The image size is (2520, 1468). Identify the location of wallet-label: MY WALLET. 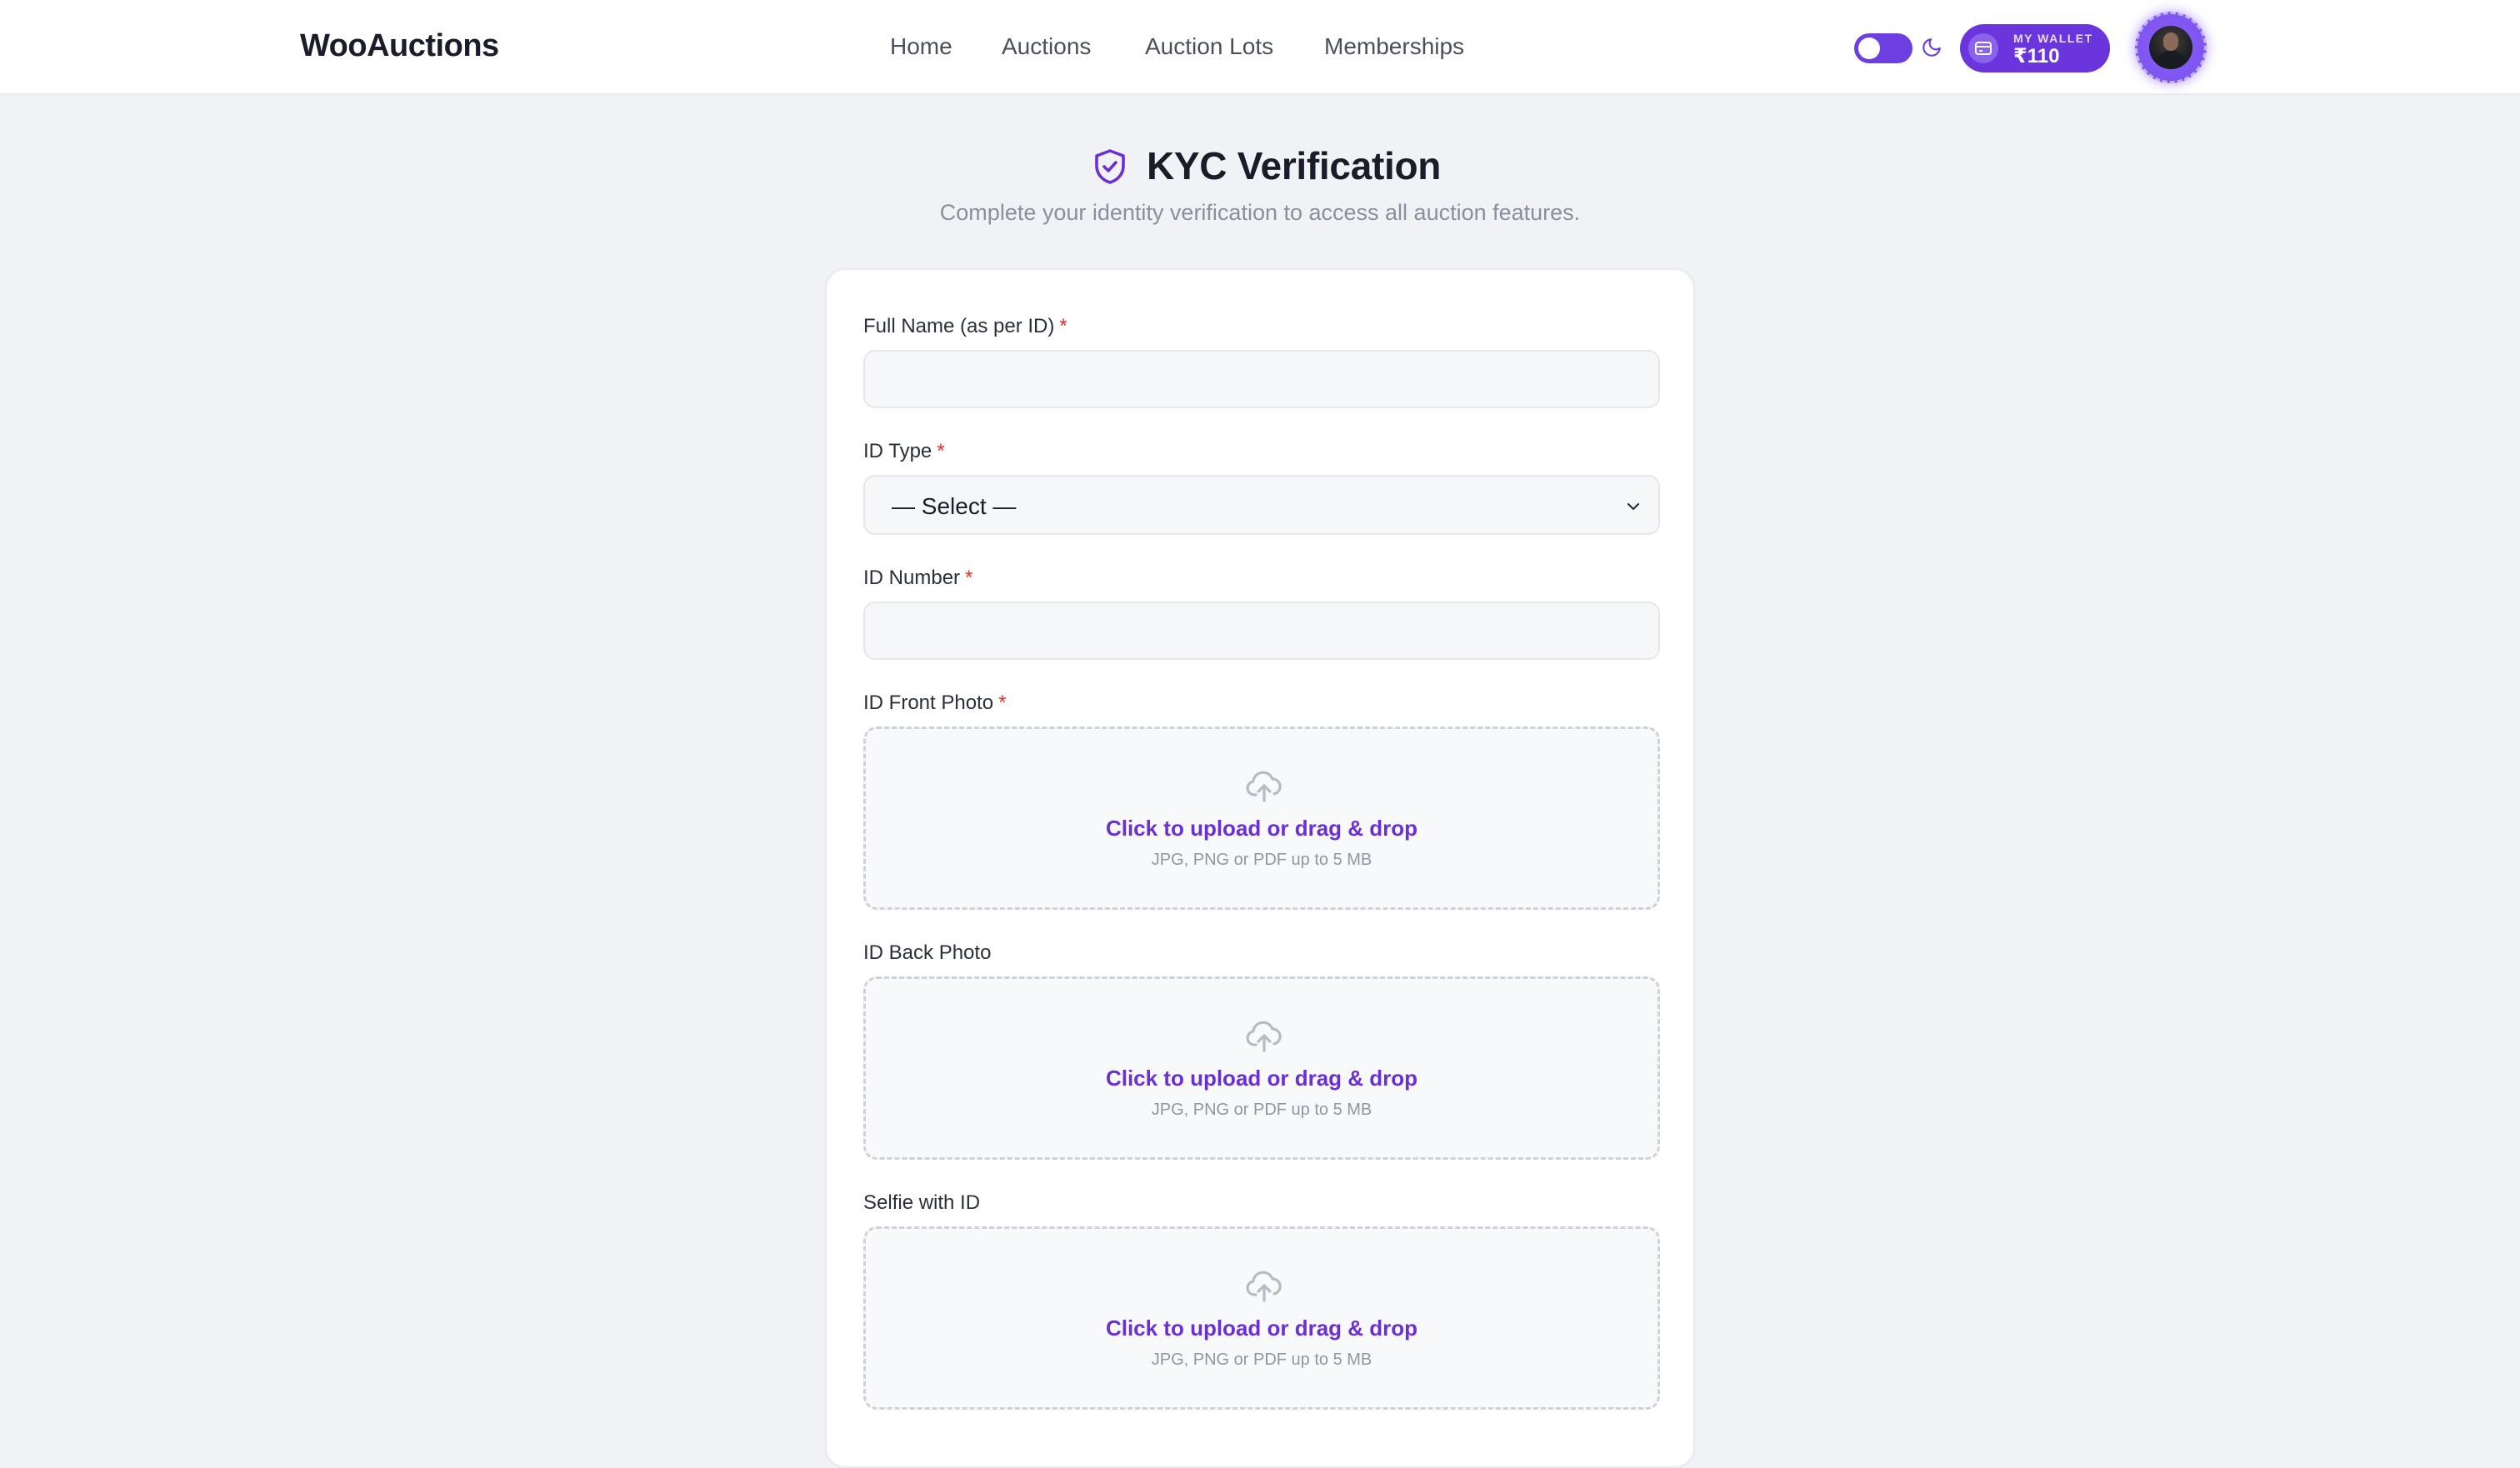
(2053, 38).